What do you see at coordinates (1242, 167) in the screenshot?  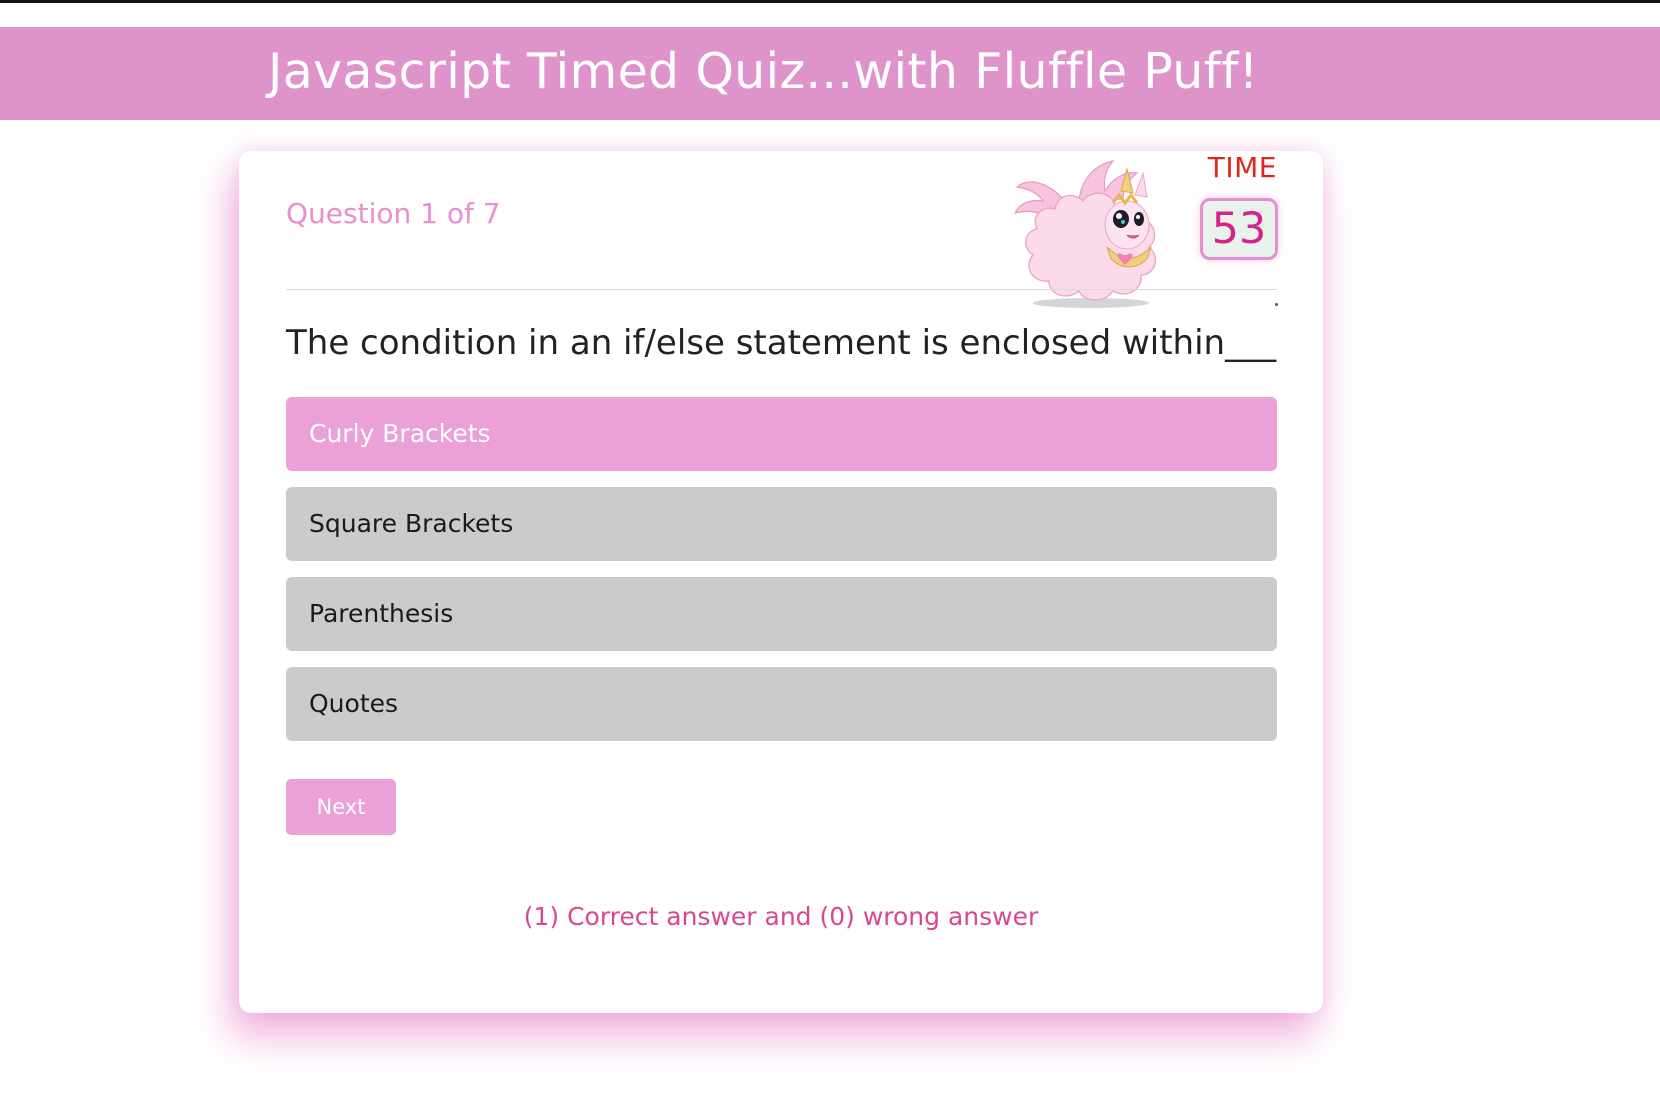 I see `time-label: TIME` at bounding box center [1242, 167].